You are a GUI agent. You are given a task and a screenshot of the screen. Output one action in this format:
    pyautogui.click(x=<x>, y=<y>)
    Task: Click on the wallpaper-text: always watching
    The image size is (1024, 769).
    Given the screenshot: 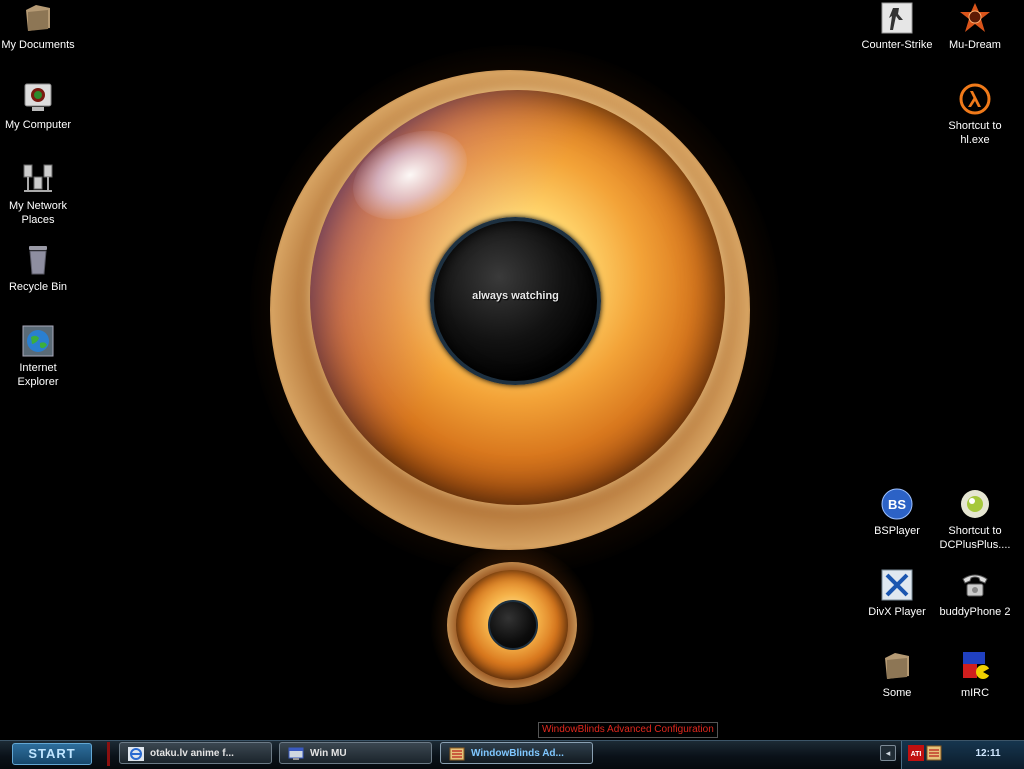 What is the action you would take?
    pyautogui.click(x=515, y=296)
    